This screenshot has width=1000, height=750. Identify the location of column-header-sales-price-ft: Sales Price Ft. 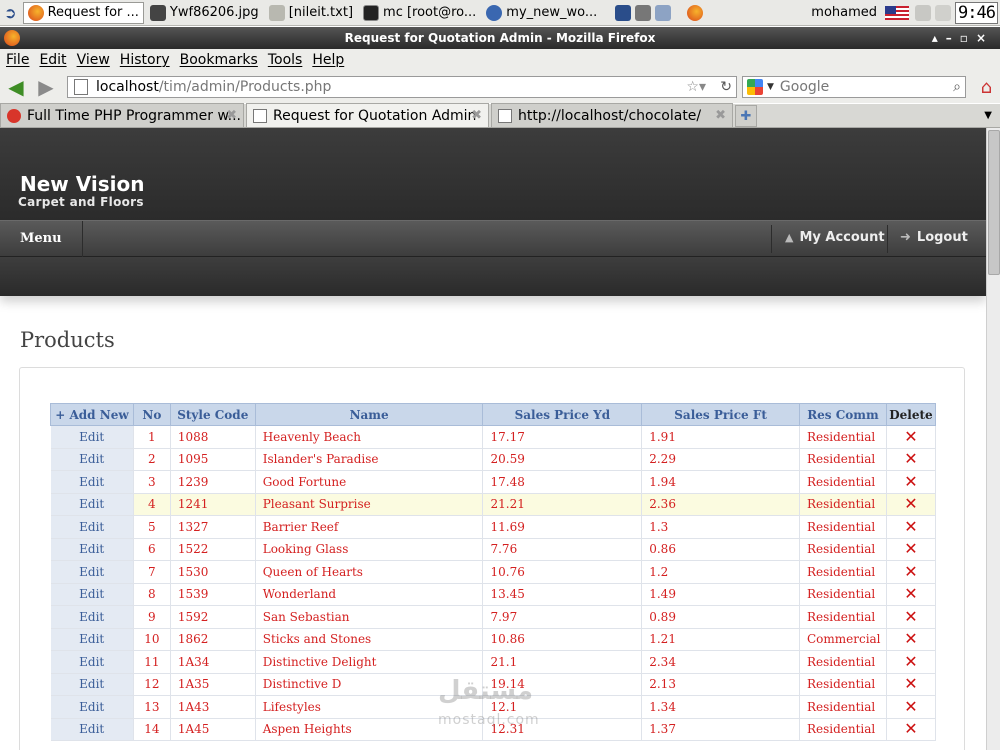
(720, 414).